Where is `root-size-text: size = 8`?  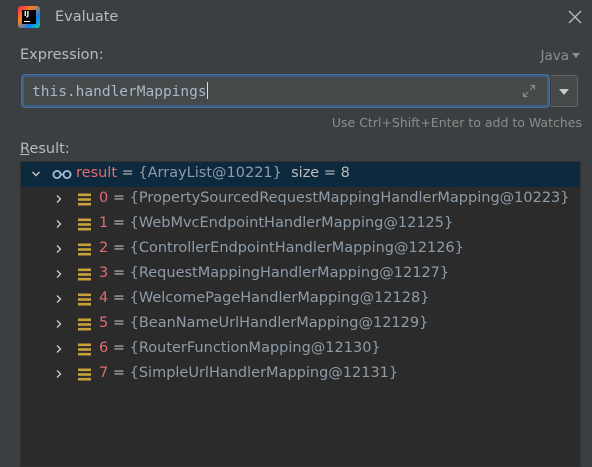 root-size-text: size = 8 is located at coordinates (320, 173).